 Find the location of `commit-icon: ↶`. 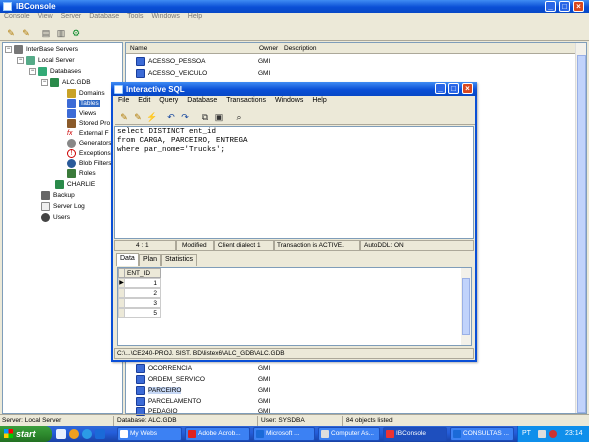

commit-icon: ↶ is located at coordinates (171, 117).